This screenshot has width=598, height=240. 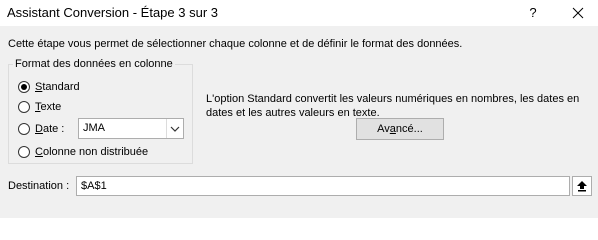 I want to click on title-bar: Assistant Conversion - Étape 3 sur 3 ?, so click(x=299, y=13).